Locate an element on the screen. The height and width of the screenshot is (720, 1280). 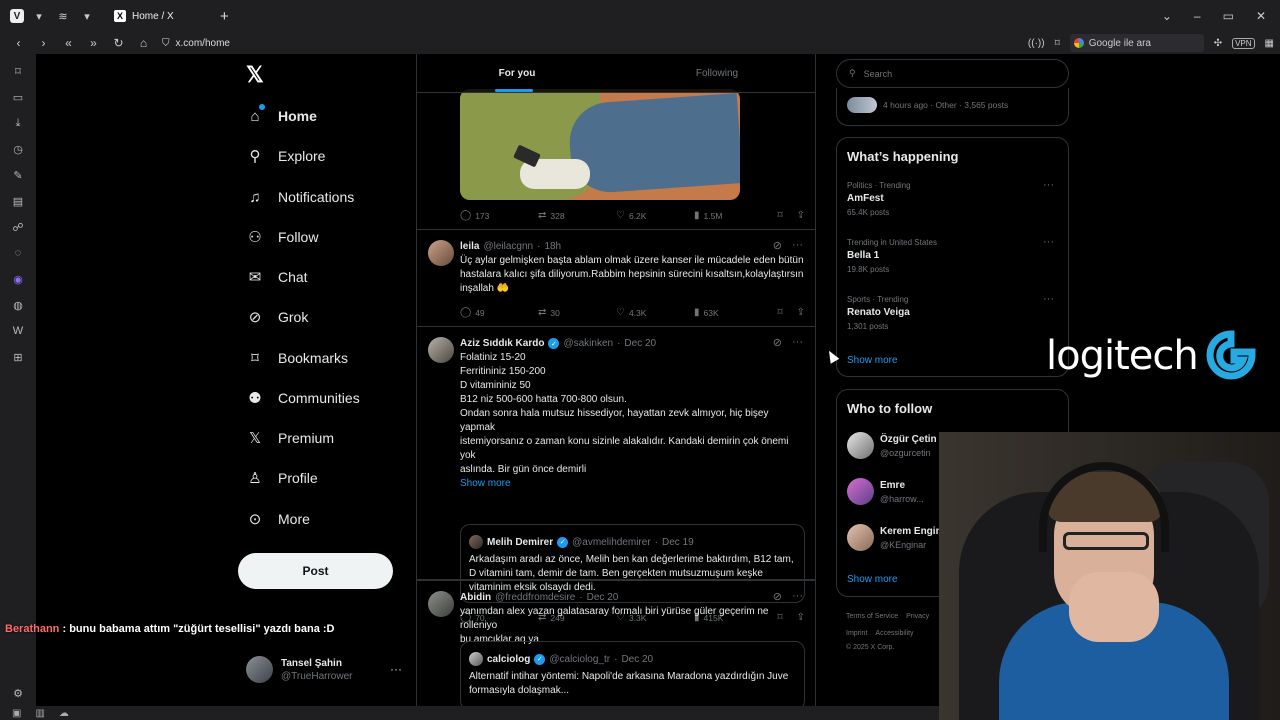
calendar-icon: ▦ is located at coordinates (1269, 43).